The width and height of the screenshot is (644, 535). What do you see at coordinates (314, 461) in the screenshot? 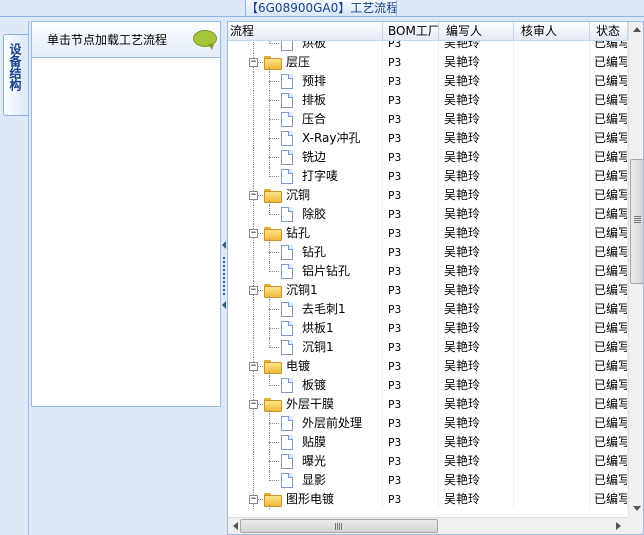
I see `tree-node-label: 曝光` at bounding box center [314, 461].